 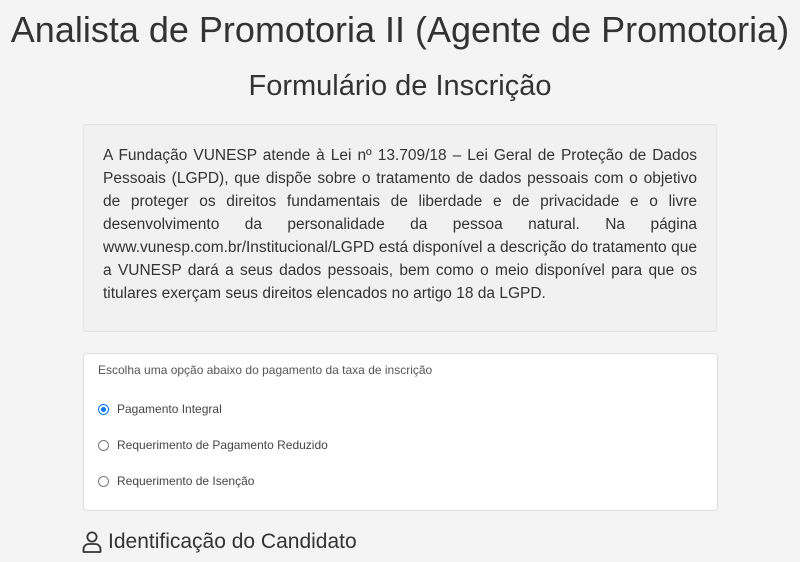 I want to click on candidate-section-heading: Identificação do Candidato, so click(x=219, y=542).